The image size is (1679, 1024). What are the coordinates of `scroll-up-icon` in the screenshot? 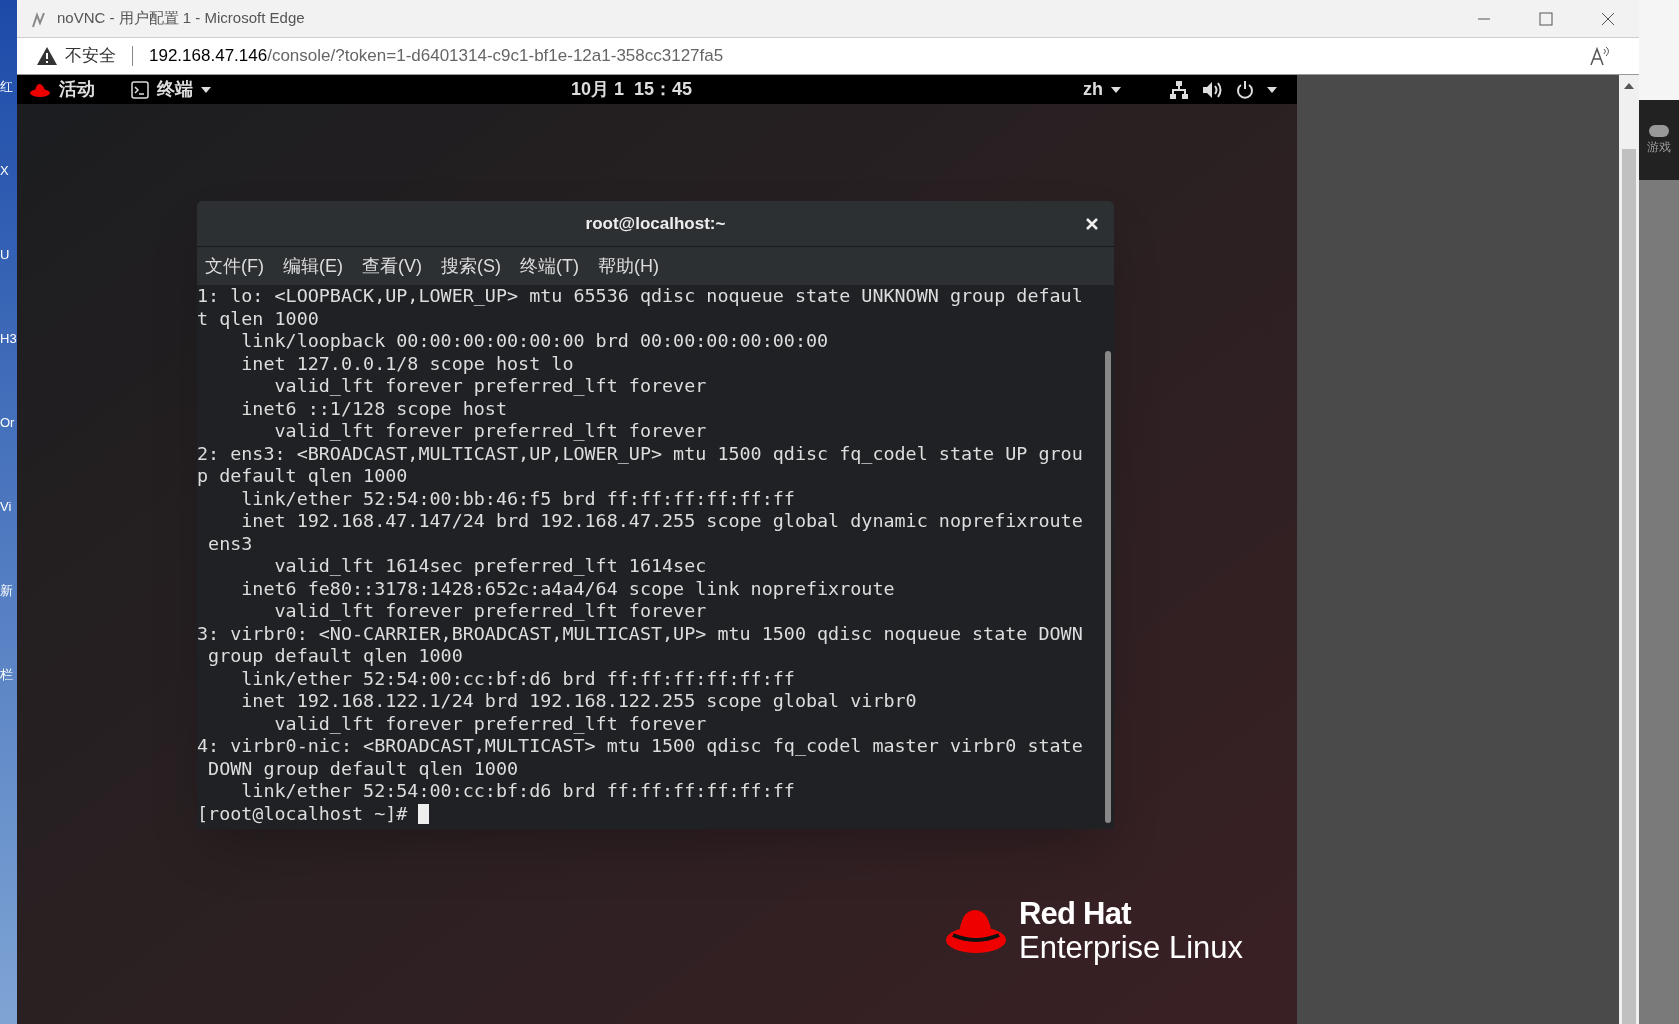 It's located at (1629, 86).